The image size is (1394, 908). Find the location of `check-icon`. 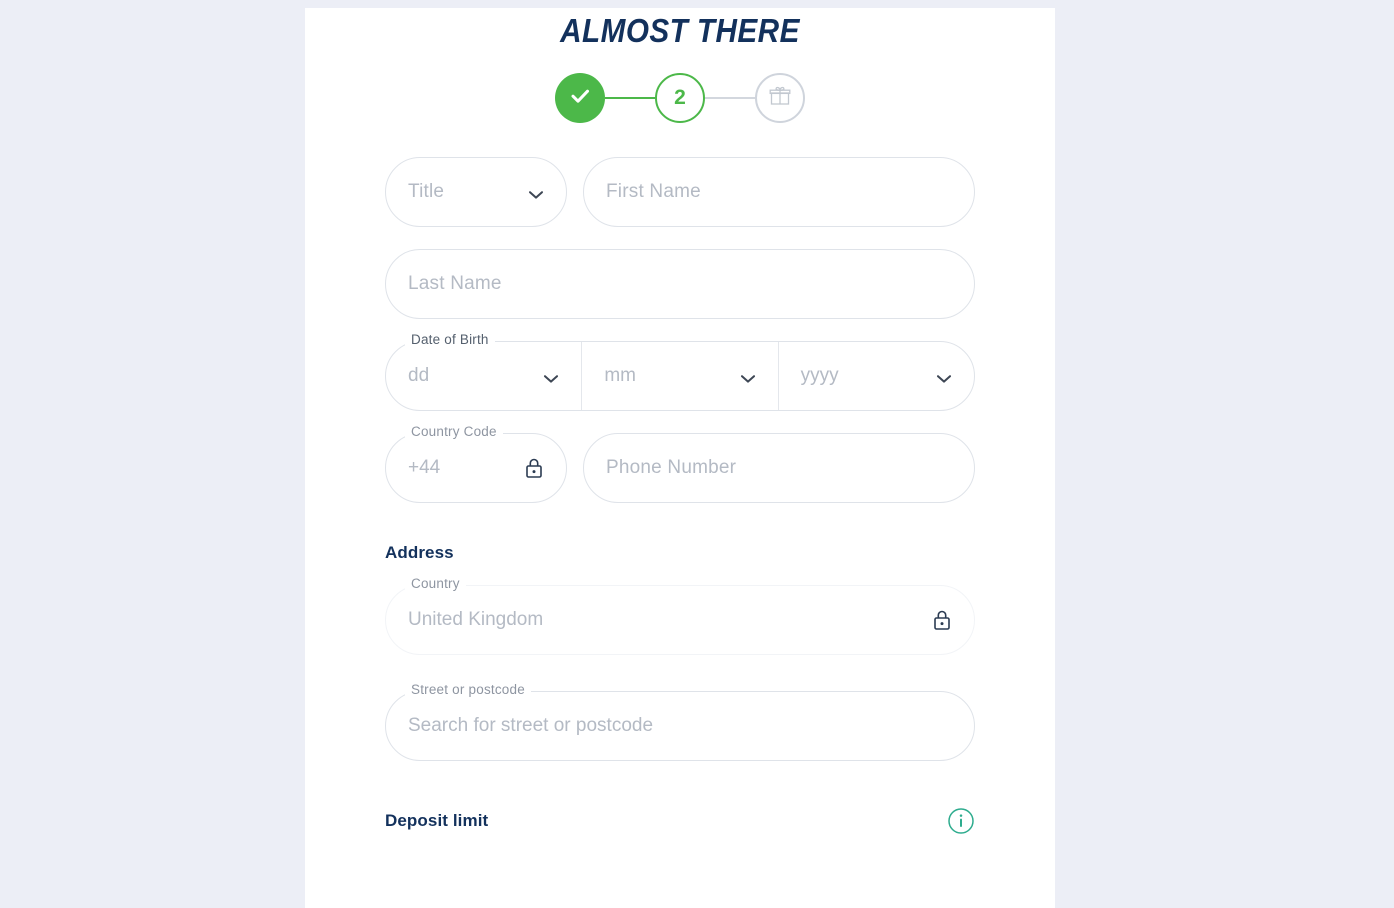

check-icon is located at coordinates (580, 98).